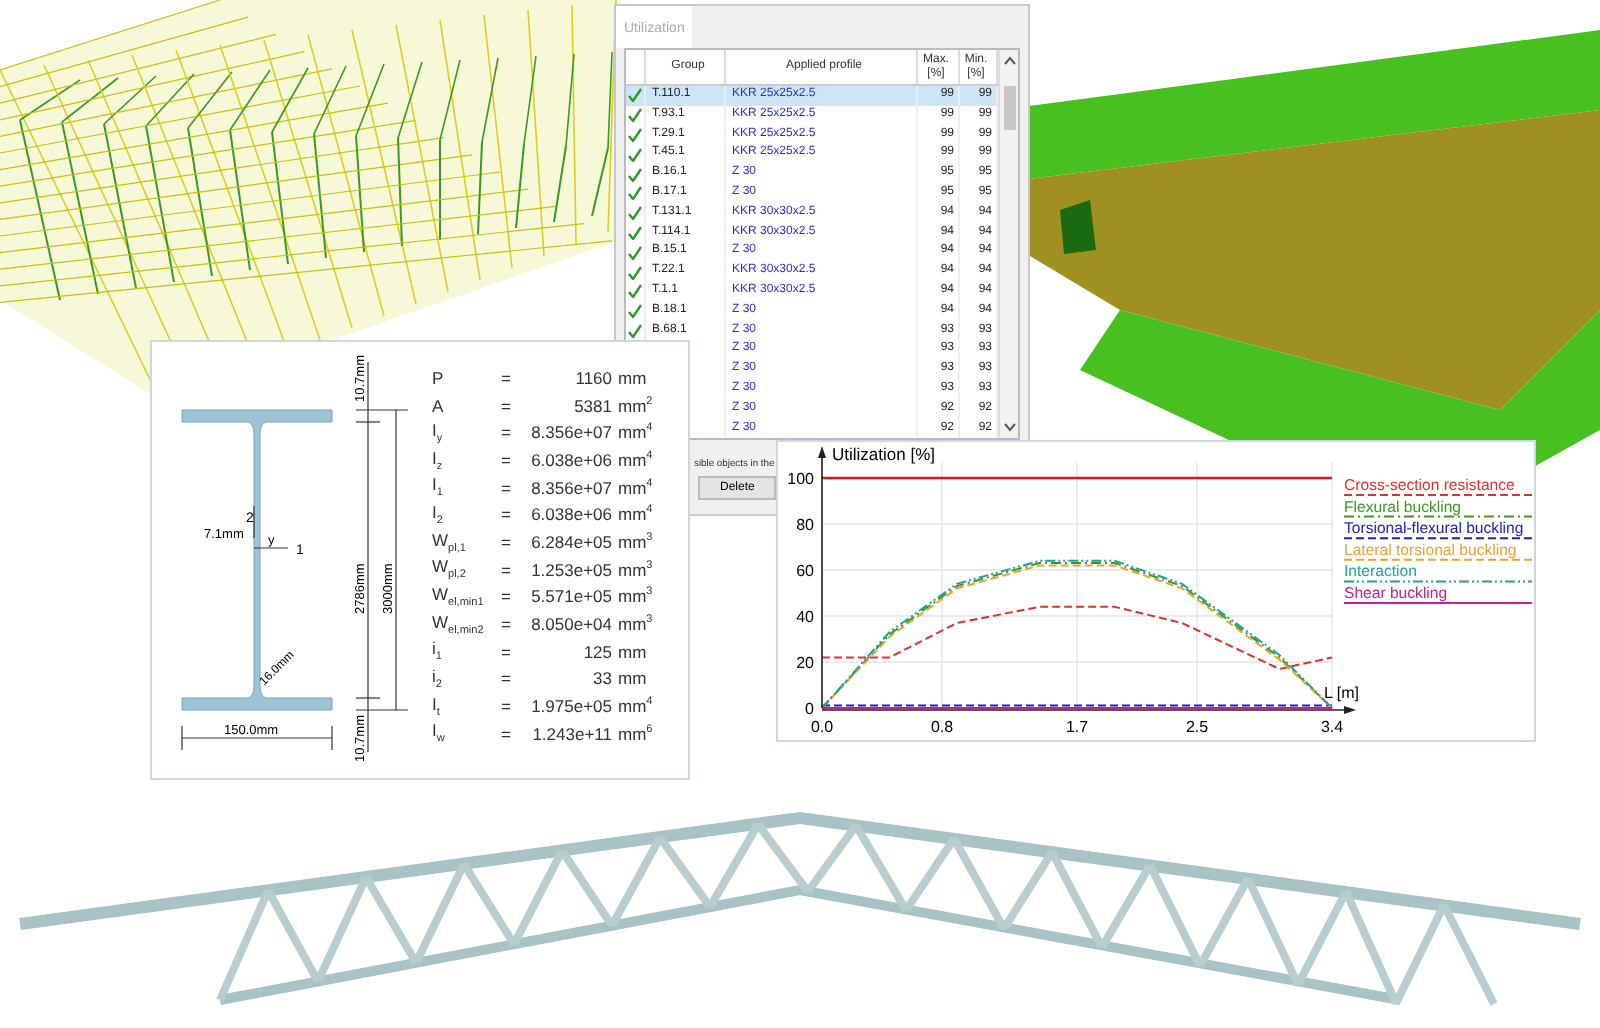 This screenshot has height=1028, width=1600. What do you see at coordinates (601, 678) in the screenshot?
I see `property-value: 33` at bounding box center [601, 678].